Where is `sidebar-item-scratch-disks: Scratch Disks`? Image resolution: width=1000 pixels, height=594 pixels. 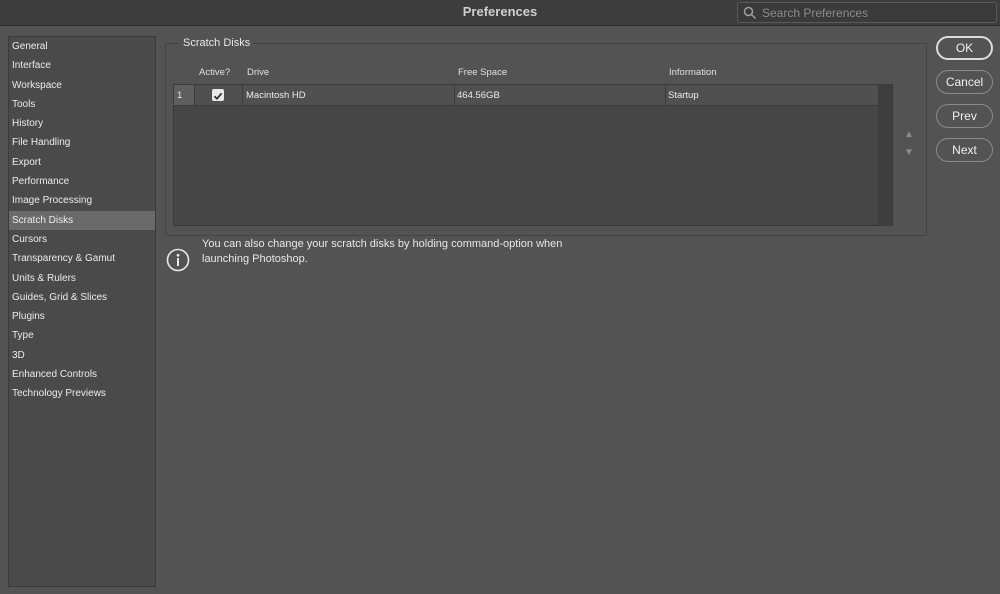 sidebar-item-scratch-disks: Scratch Disks is located at coordinates (82, 220).